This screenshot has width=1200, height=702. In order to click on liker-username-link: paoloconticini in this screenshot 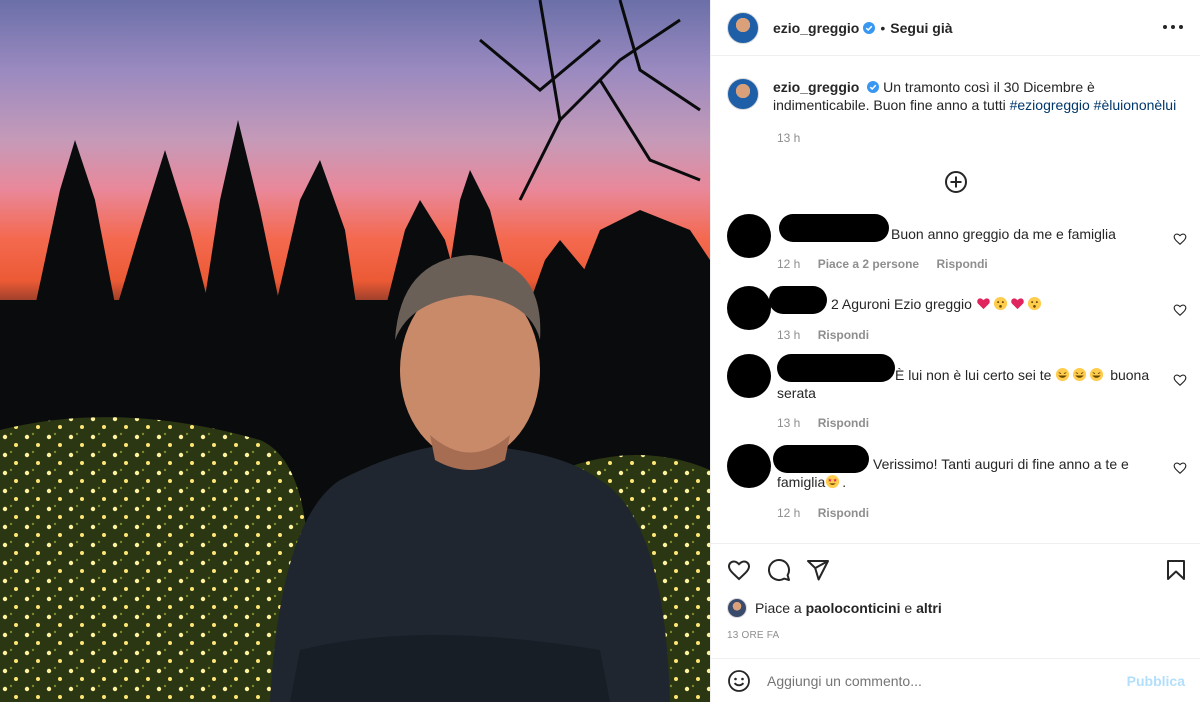, I will do `click(853, 608)`.